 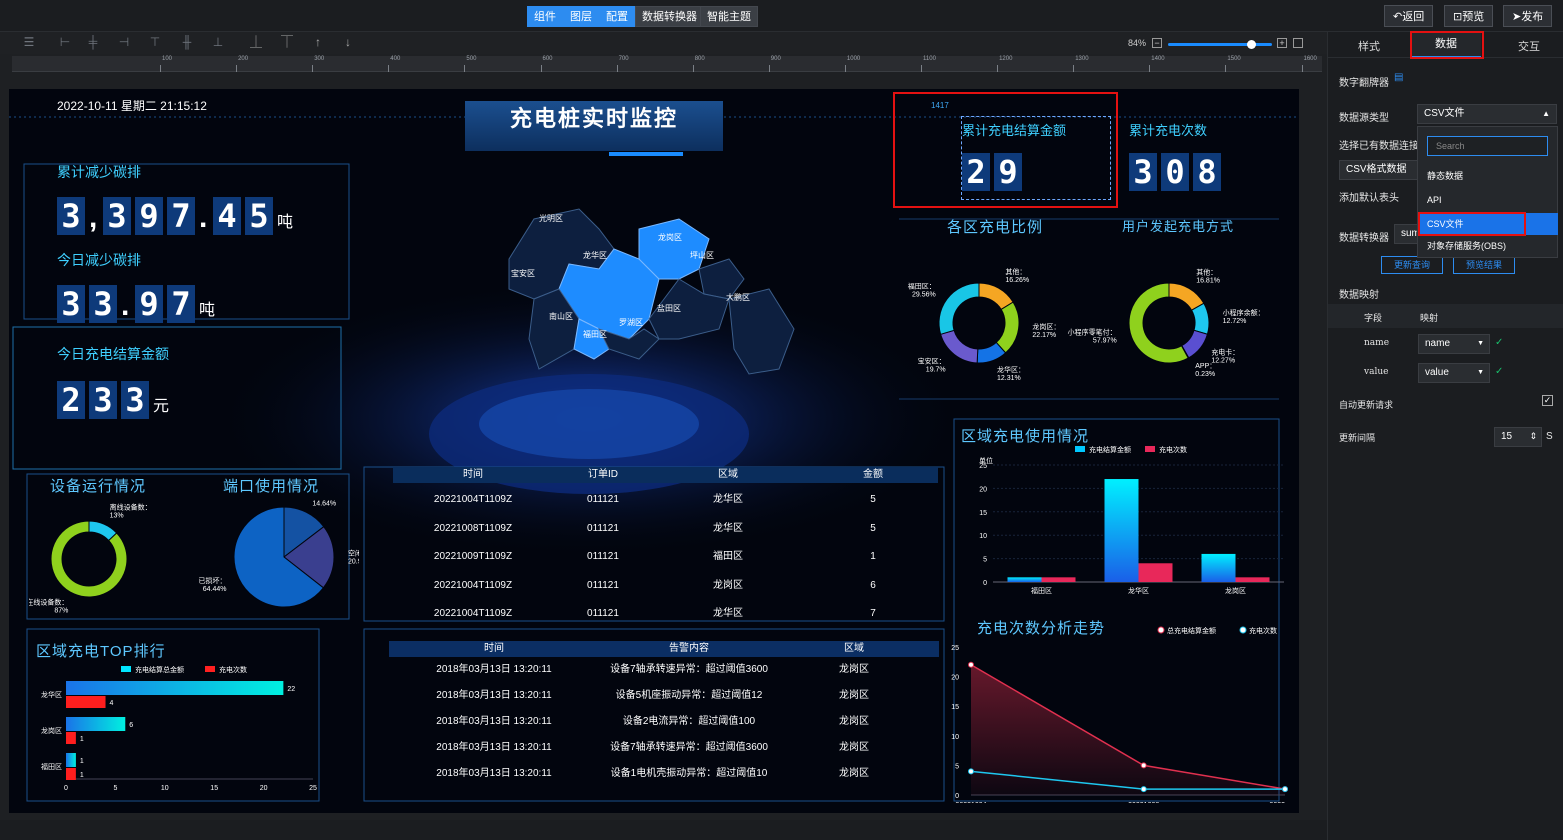 What do you see at coordinates (65, 42) in the screenshot?
I see `align-center-h-icon: ⊢` at bounding box center [65, 42].